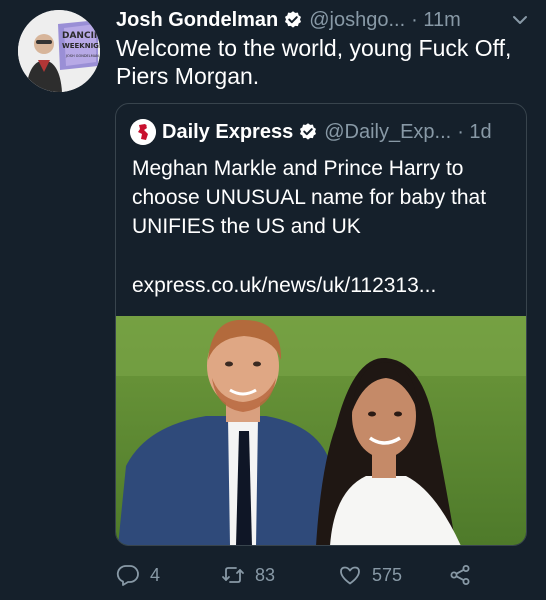  What do you see at coordinates (460, 575) in the screenshot?
I see `share-icon` at bounding box center [460, 575].